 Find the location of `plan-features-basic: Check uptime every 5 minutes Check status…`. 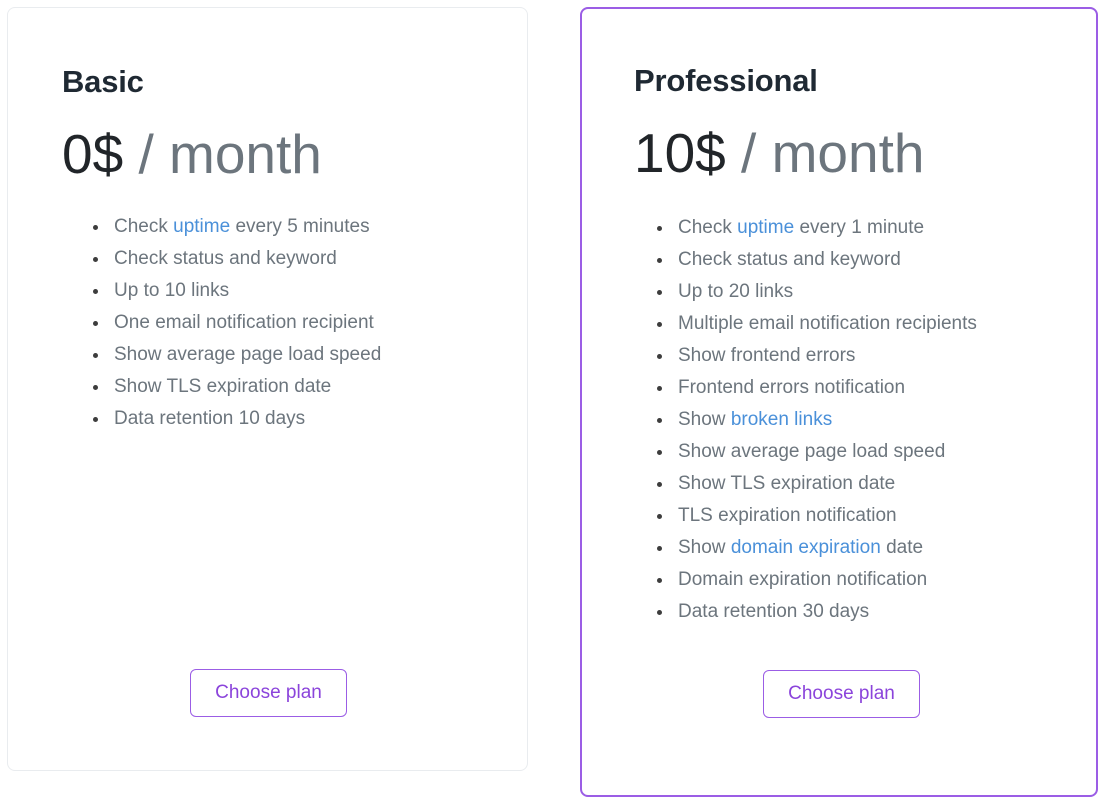

plan-features-basic: Check uptime every 5 minutes Check status… is located at coordinates (296, 323).